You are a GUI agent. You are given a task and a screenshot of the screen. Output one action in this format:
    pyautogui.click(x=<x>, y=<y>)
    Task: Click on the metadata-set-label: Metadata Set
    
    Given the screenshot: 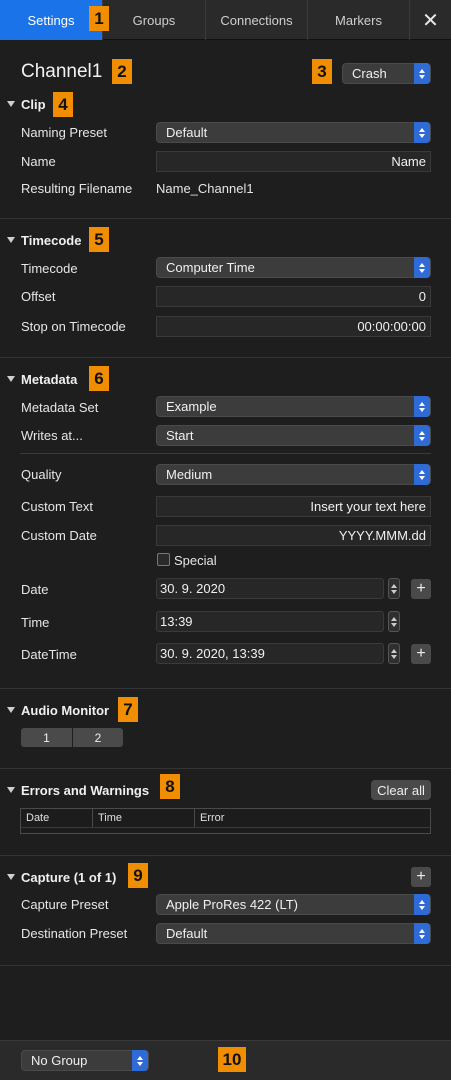 What is the action you would take?
    pyautogui.click(x=60, y=407)
    